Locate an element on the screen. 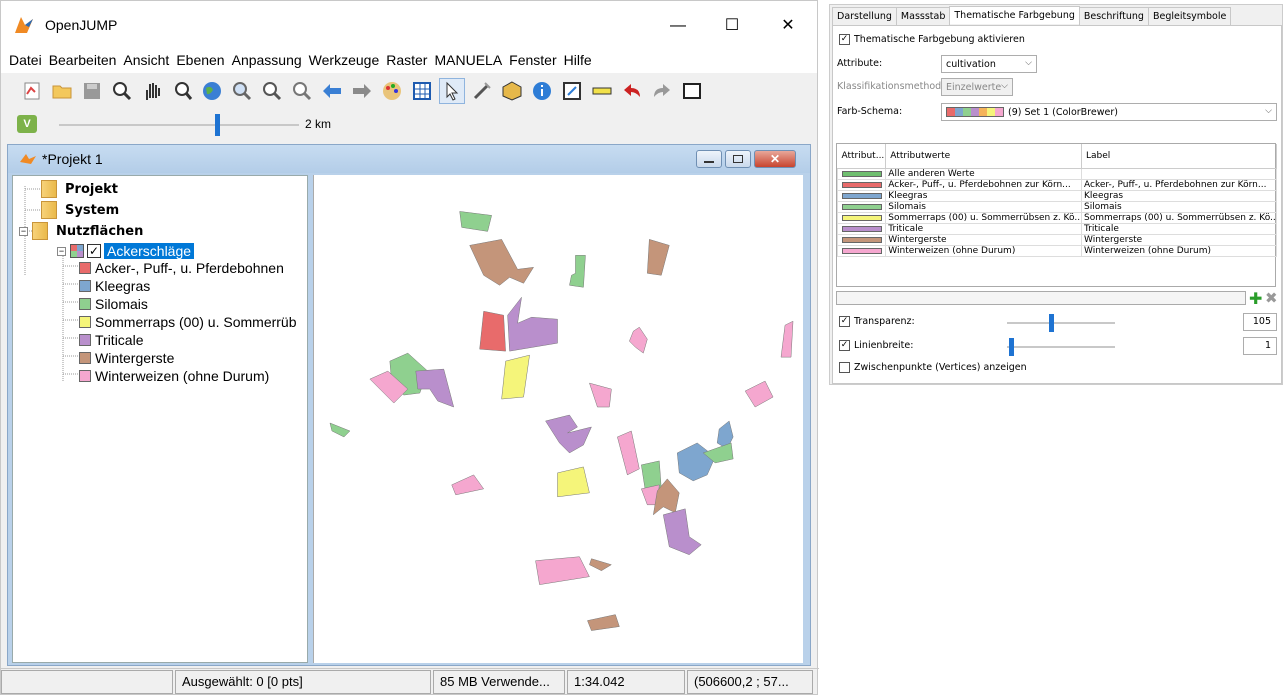 This screenshot has height=696, width=1283. menu-bearbeiten: Bearbeiten is located at coordinates (83, 60).